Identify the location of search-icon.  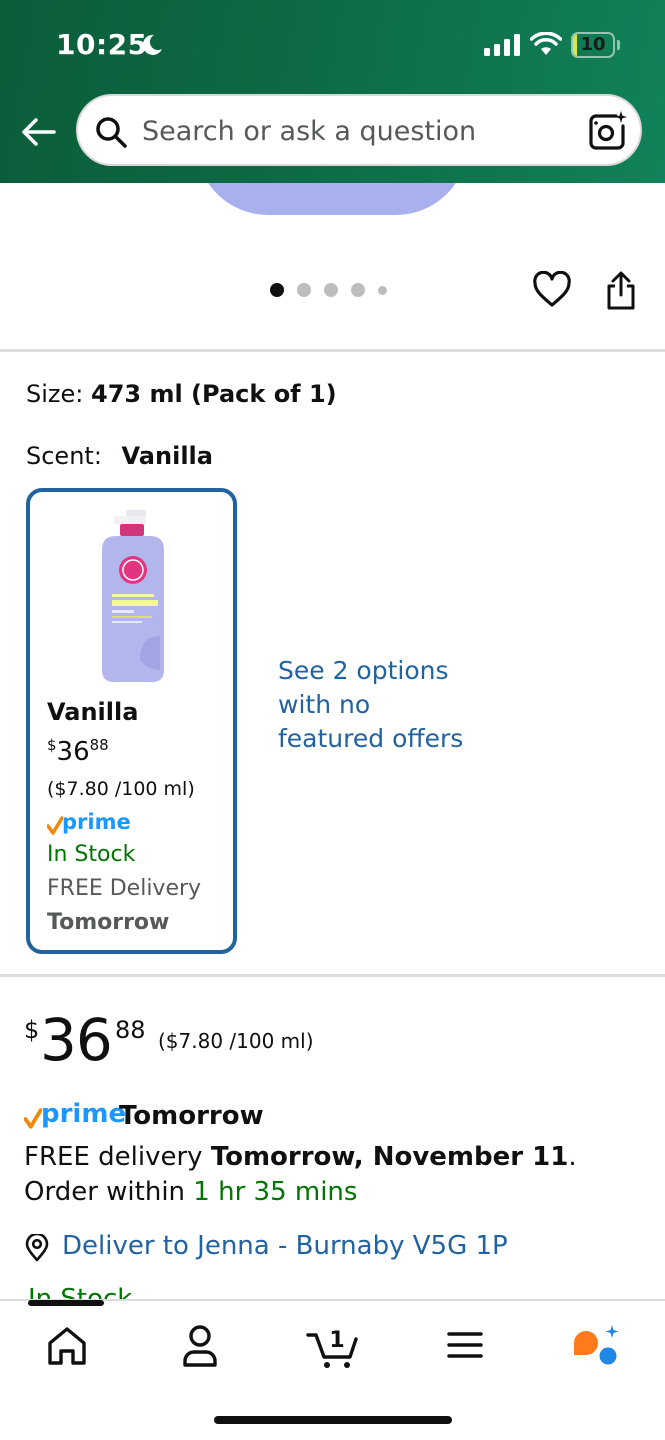
(111, 132).